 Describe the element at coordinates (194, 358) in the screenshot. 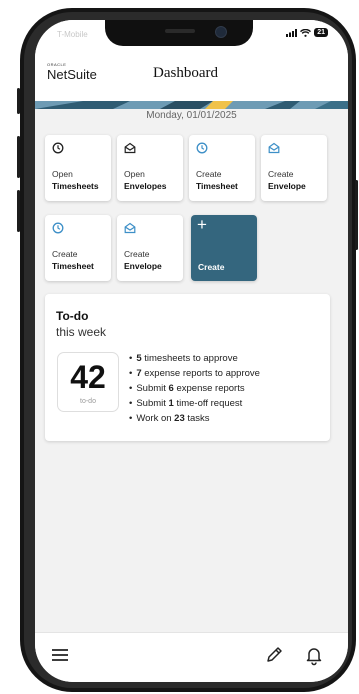

I see `todo-item: 5 timesheets to approve` at that location.